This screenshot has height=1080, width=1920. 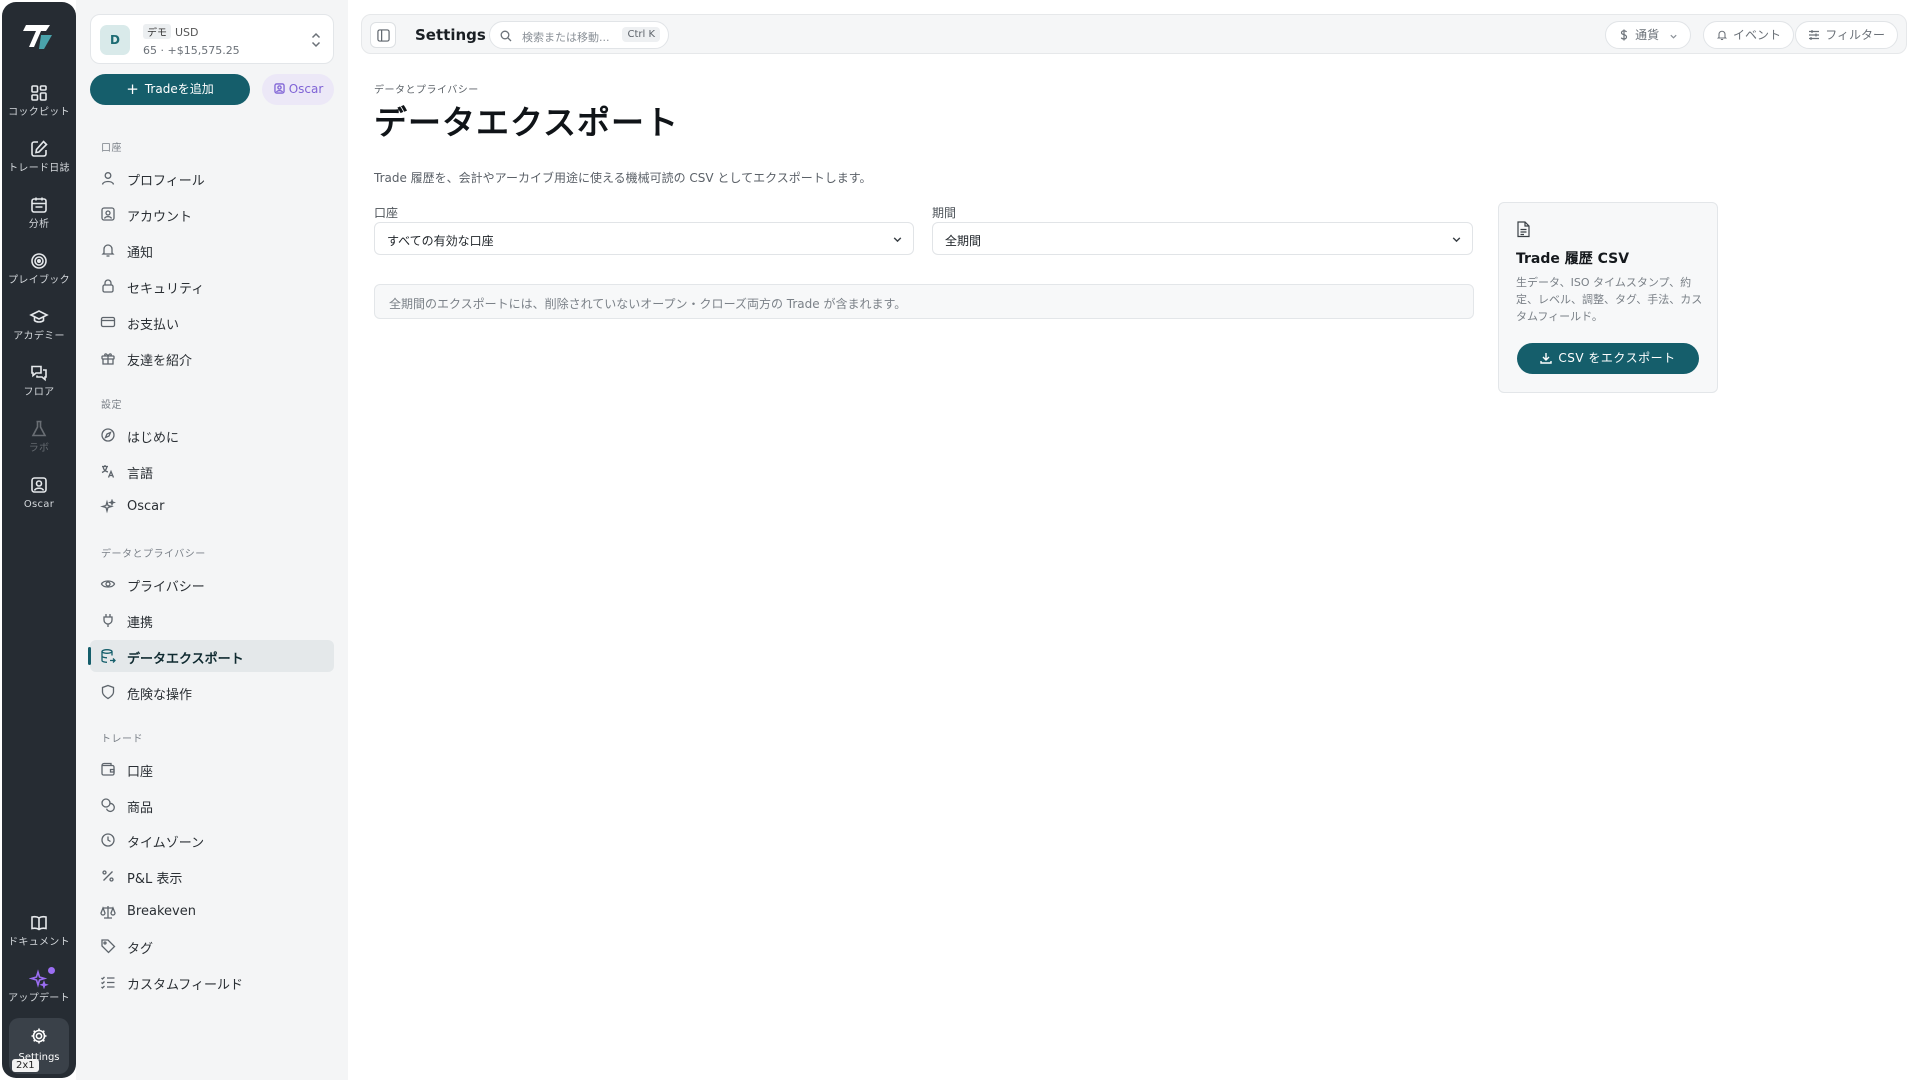 I want to click on sidebar-item-label: データエクスポート, so click(x=185, y=659).